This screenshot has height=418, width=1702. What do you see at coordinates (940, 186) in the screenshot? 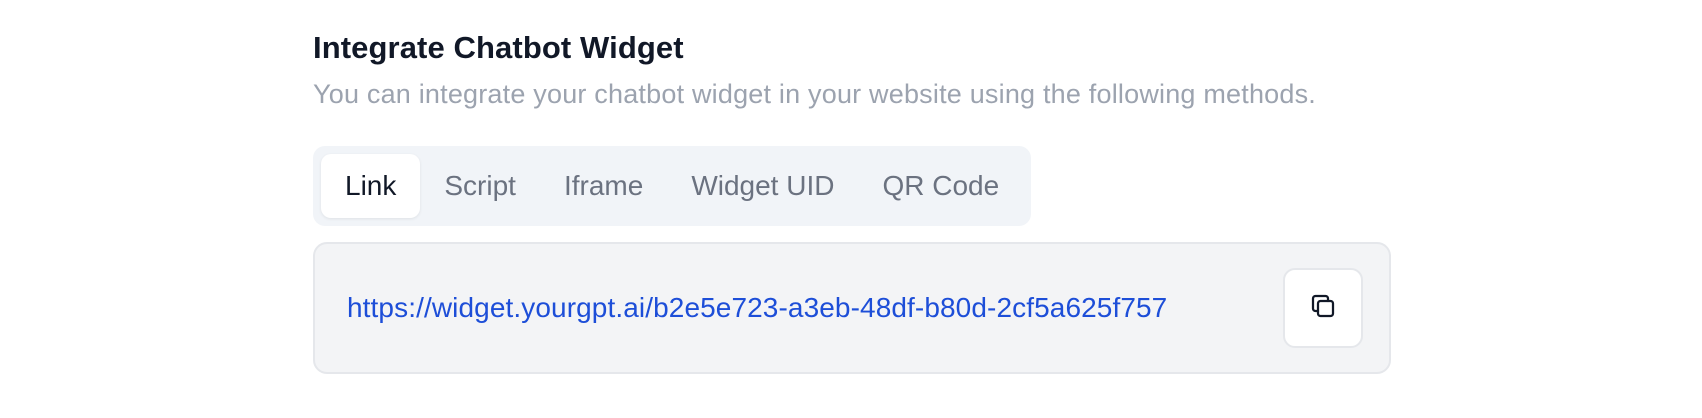
I see `tab-qr-code: QR Code` at bounding box center [940, 186].